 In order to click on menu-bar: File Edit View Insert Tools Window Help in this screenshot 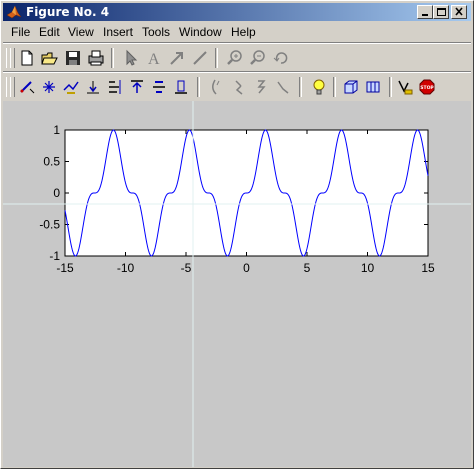, I will do `click(237, 32)`.